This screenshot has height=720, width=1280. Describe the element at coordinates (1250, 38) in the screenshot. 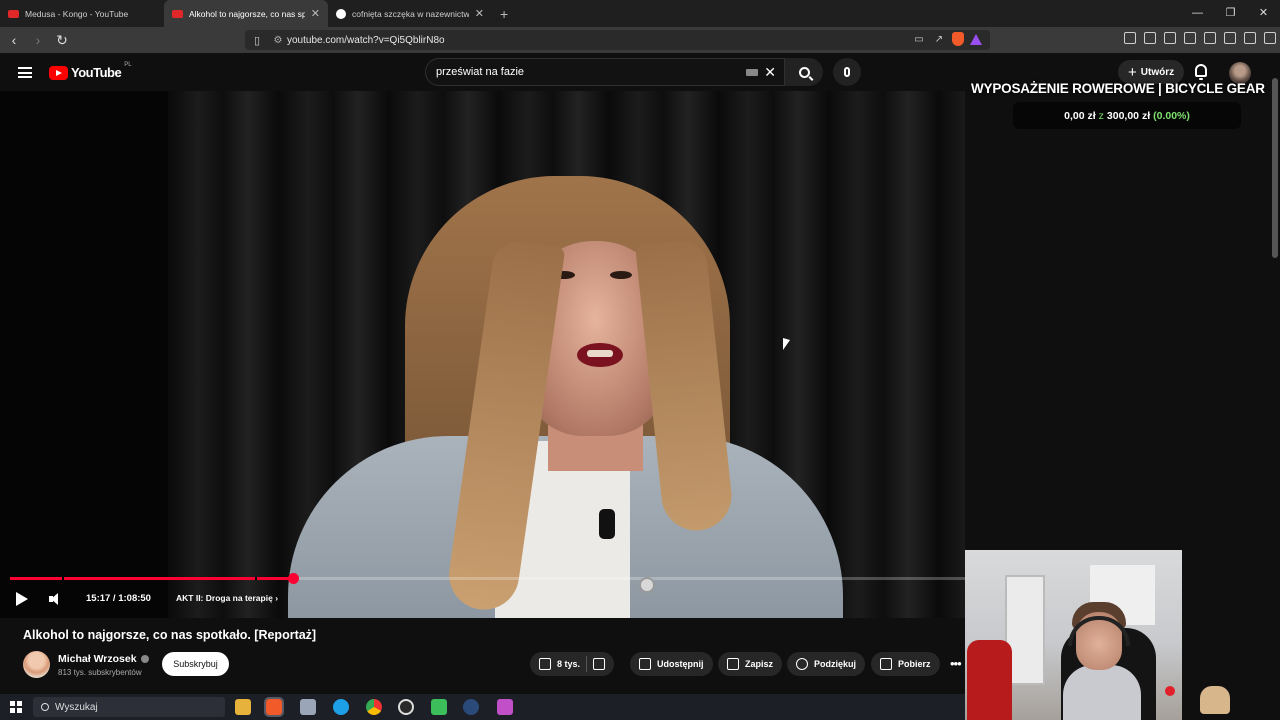

I see `vpn-icon` at that location.